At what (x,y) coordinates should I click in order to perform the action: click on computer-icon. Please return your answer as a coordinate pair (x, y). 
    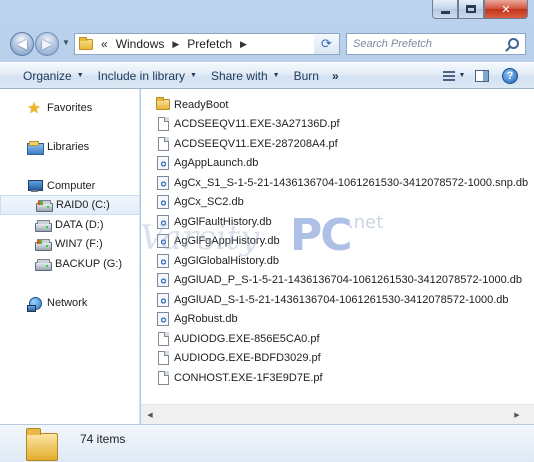
    Looking at the image, I should click on (34, 186).